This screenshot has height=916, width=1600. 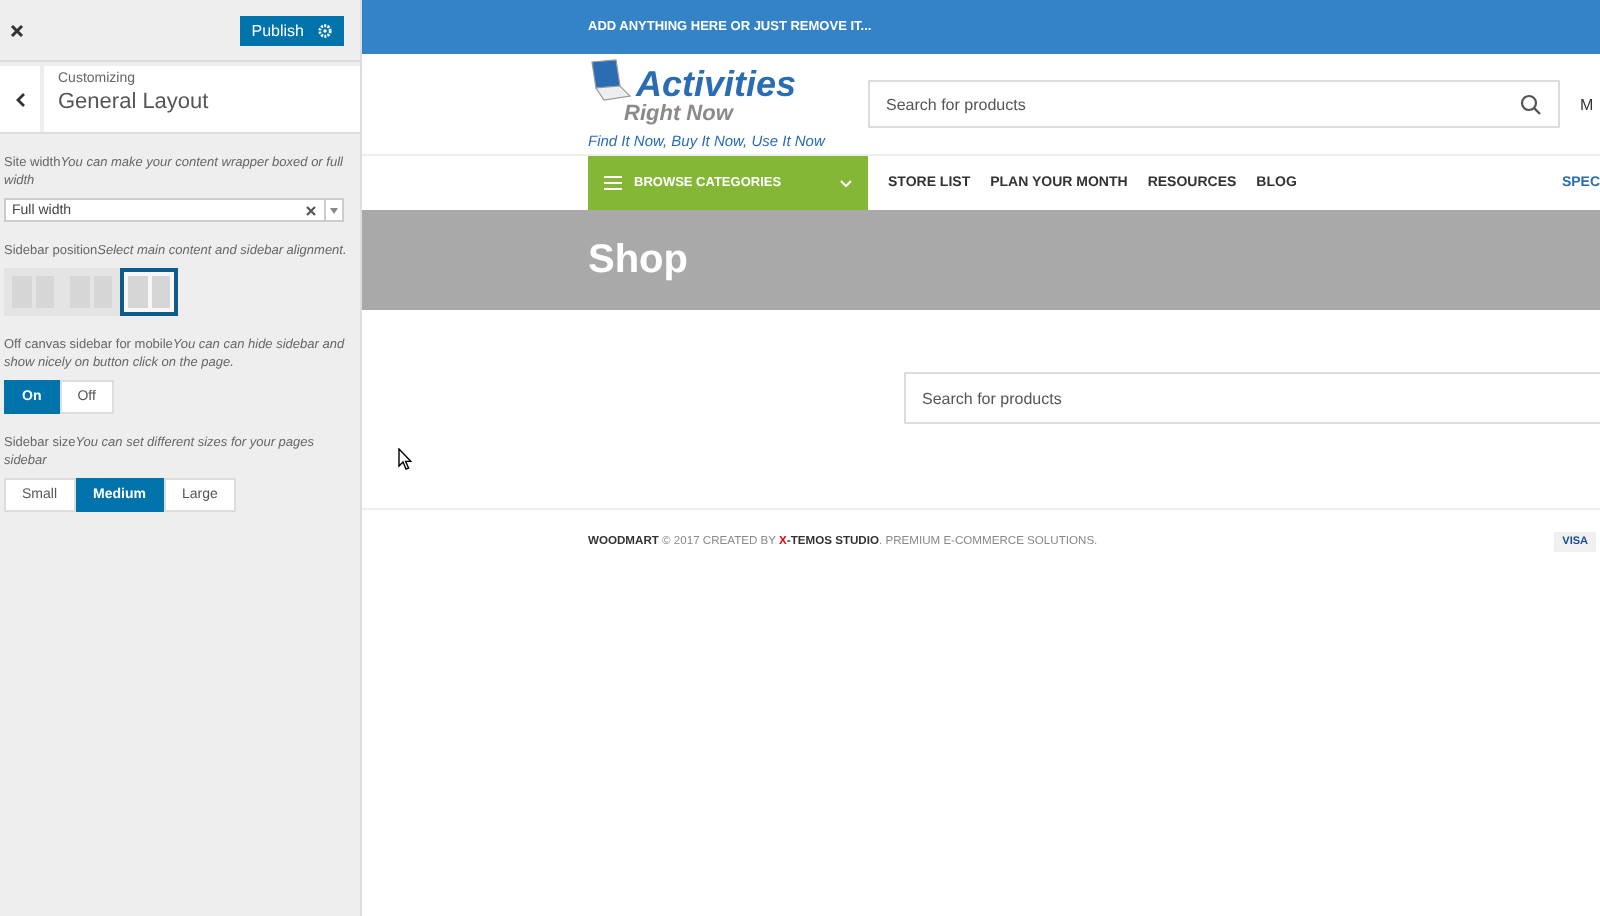 What do you see at coordinates (149, 292) in the screenshot?
I see `layout-option` at bounding box center [149, 292].